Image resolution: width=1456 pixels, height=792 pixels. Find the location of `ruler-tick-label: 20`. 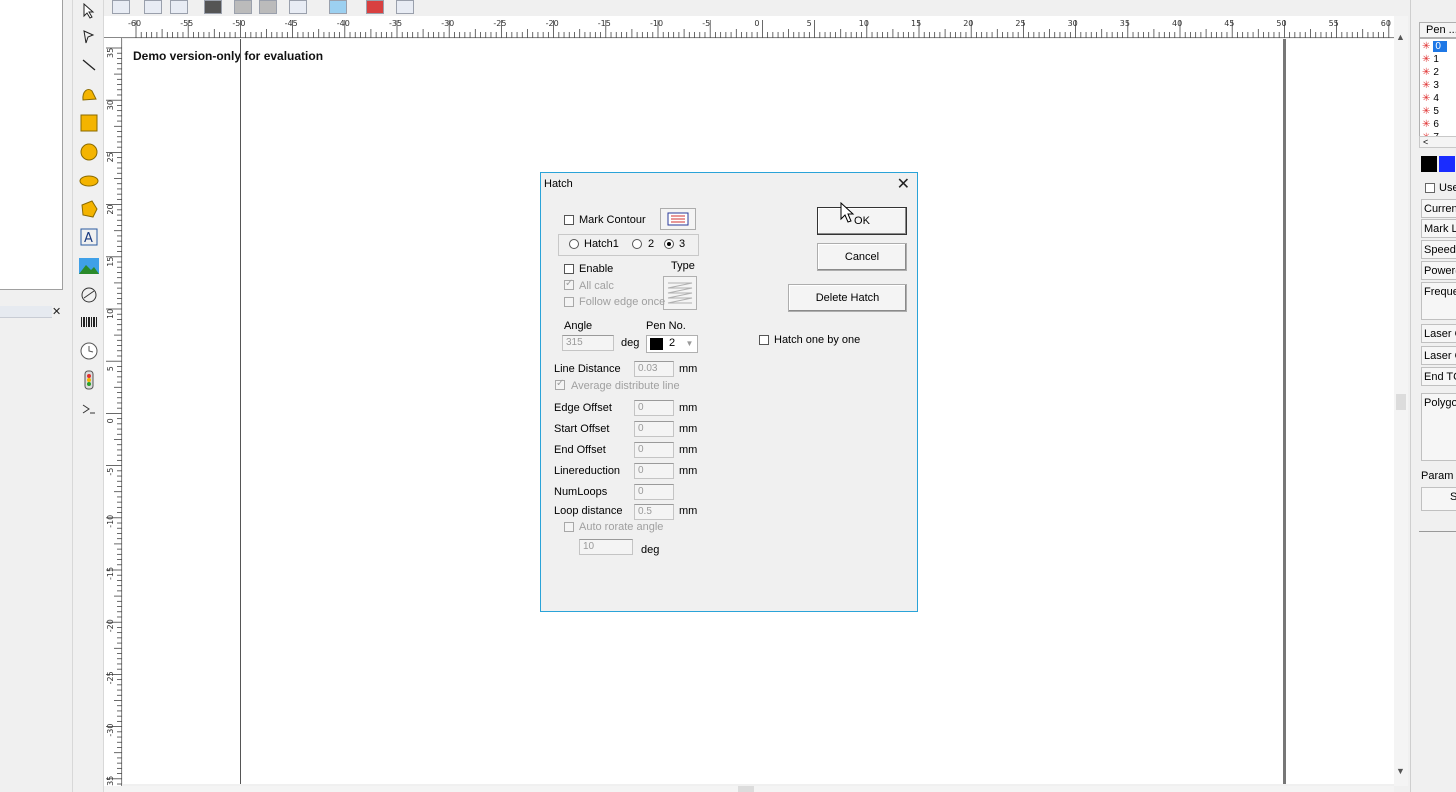

ruler-tick-label: 20 is located at coordinates (968, 23).